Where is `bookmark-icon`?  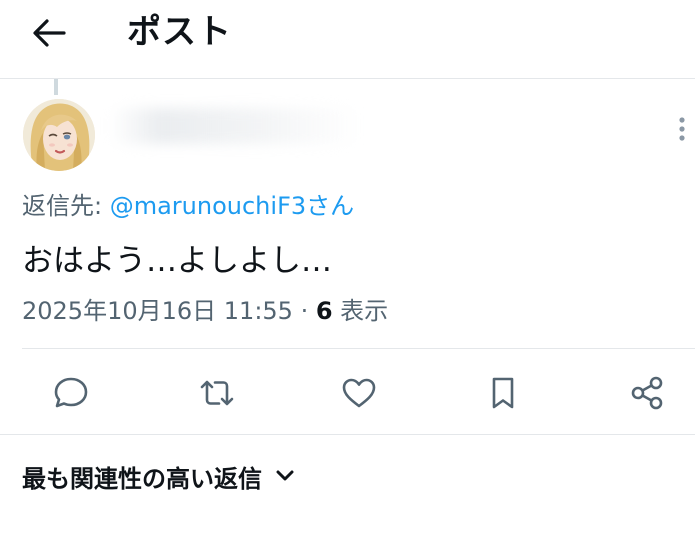
bookmark-icon is located at coordinates (503, 393).